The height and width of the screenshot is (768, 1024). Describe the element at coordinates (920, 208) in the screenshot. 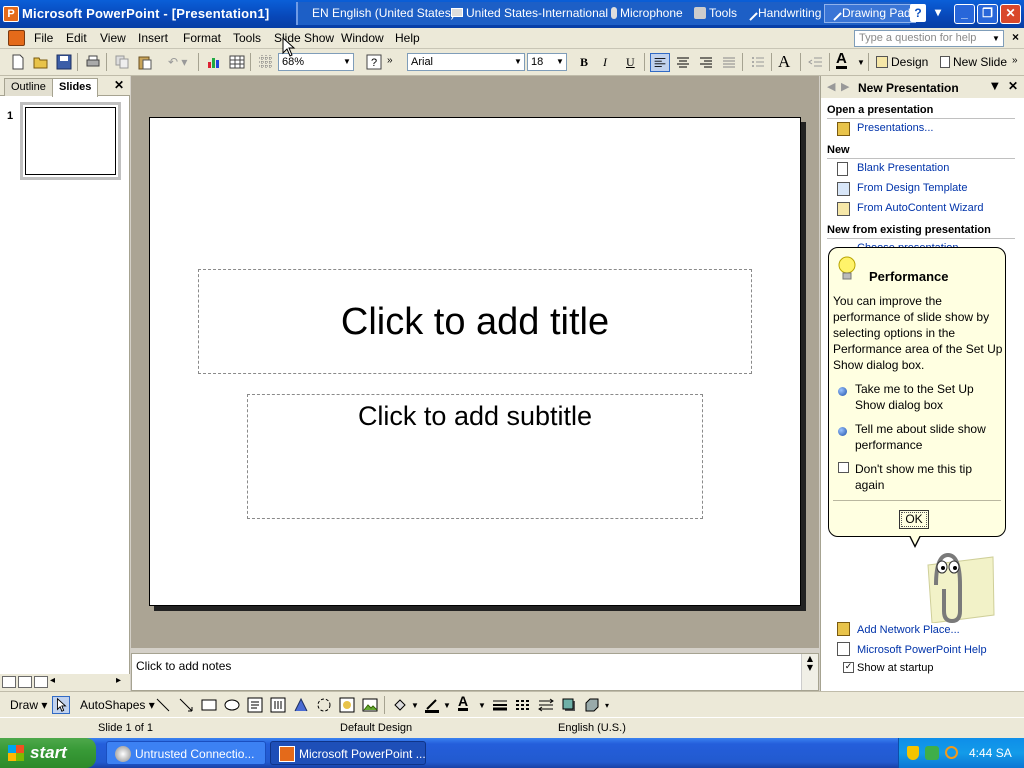

I see `autocontent-wizard-link: From AutoContent Wizard` at that location.